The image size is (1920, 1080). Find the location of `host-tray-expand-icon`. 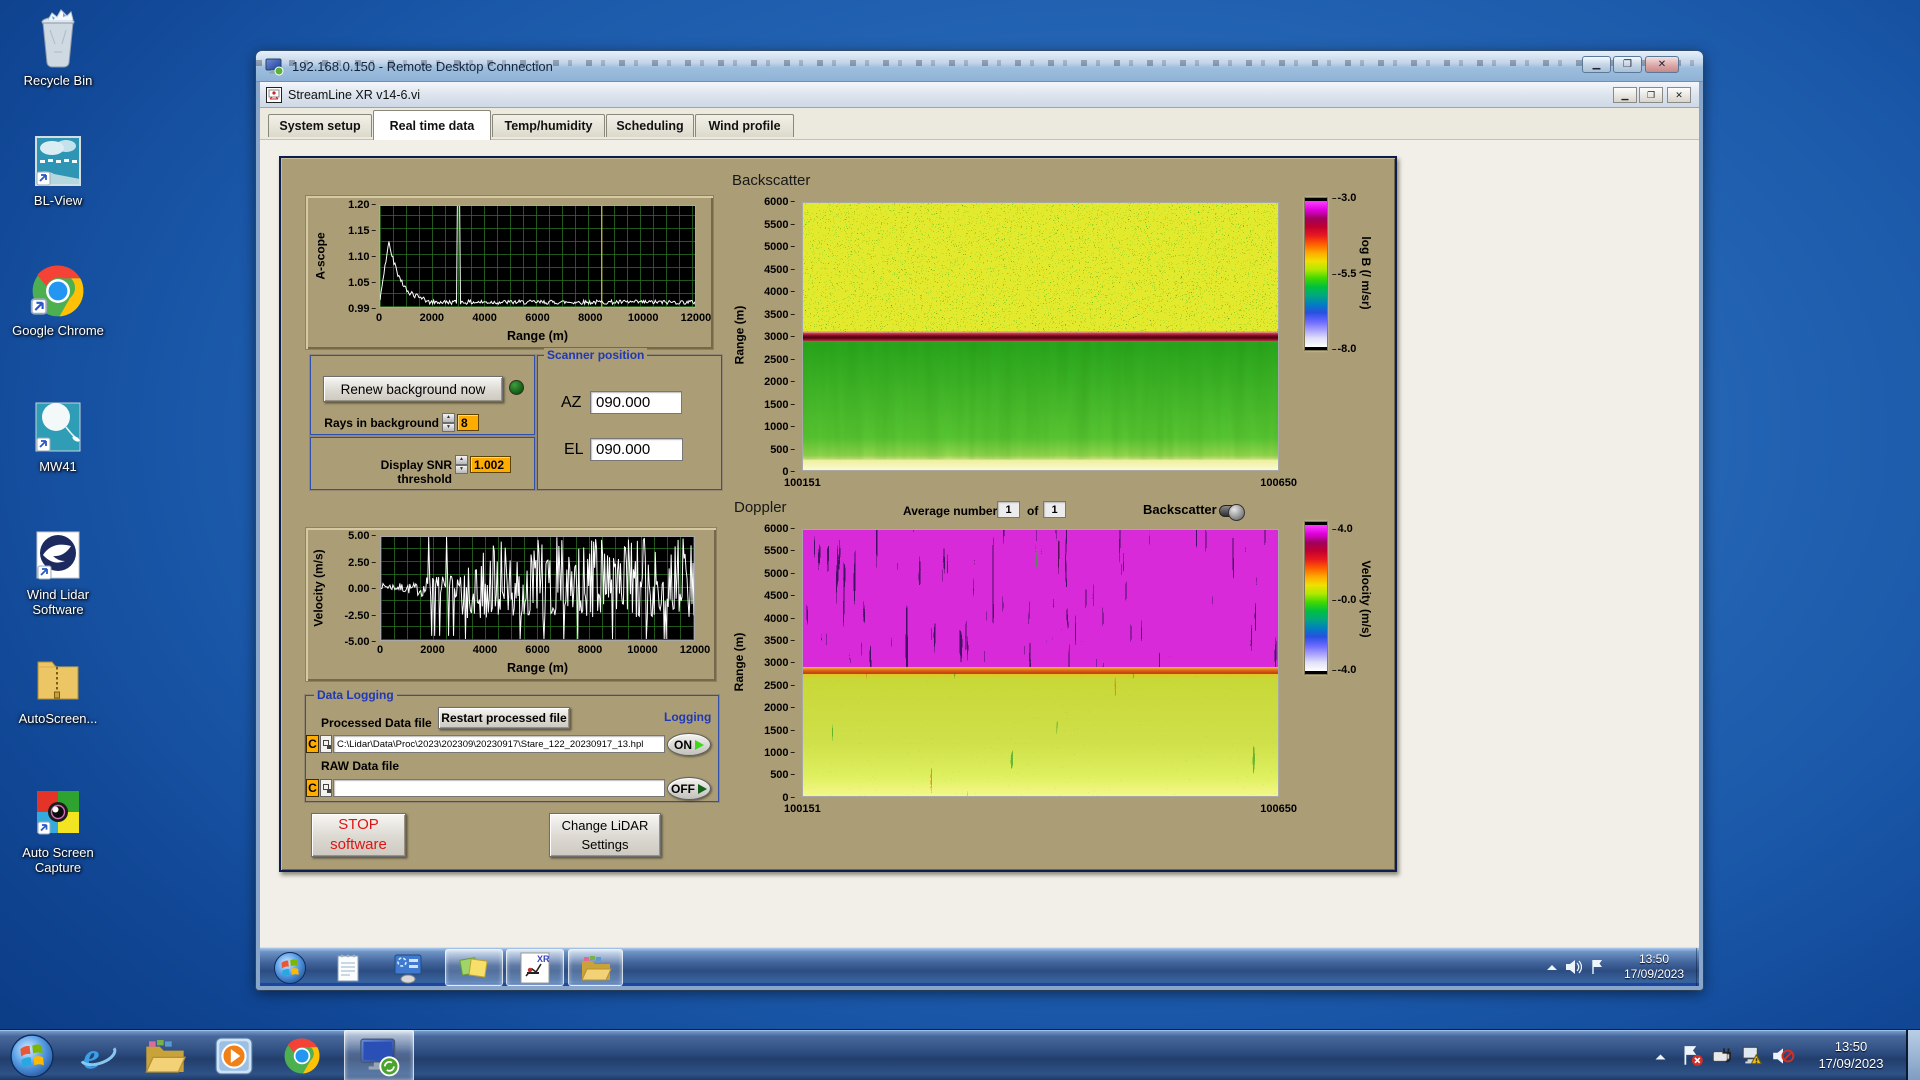

host-tray-expand-icon is located at coordinates (1660, 1057).